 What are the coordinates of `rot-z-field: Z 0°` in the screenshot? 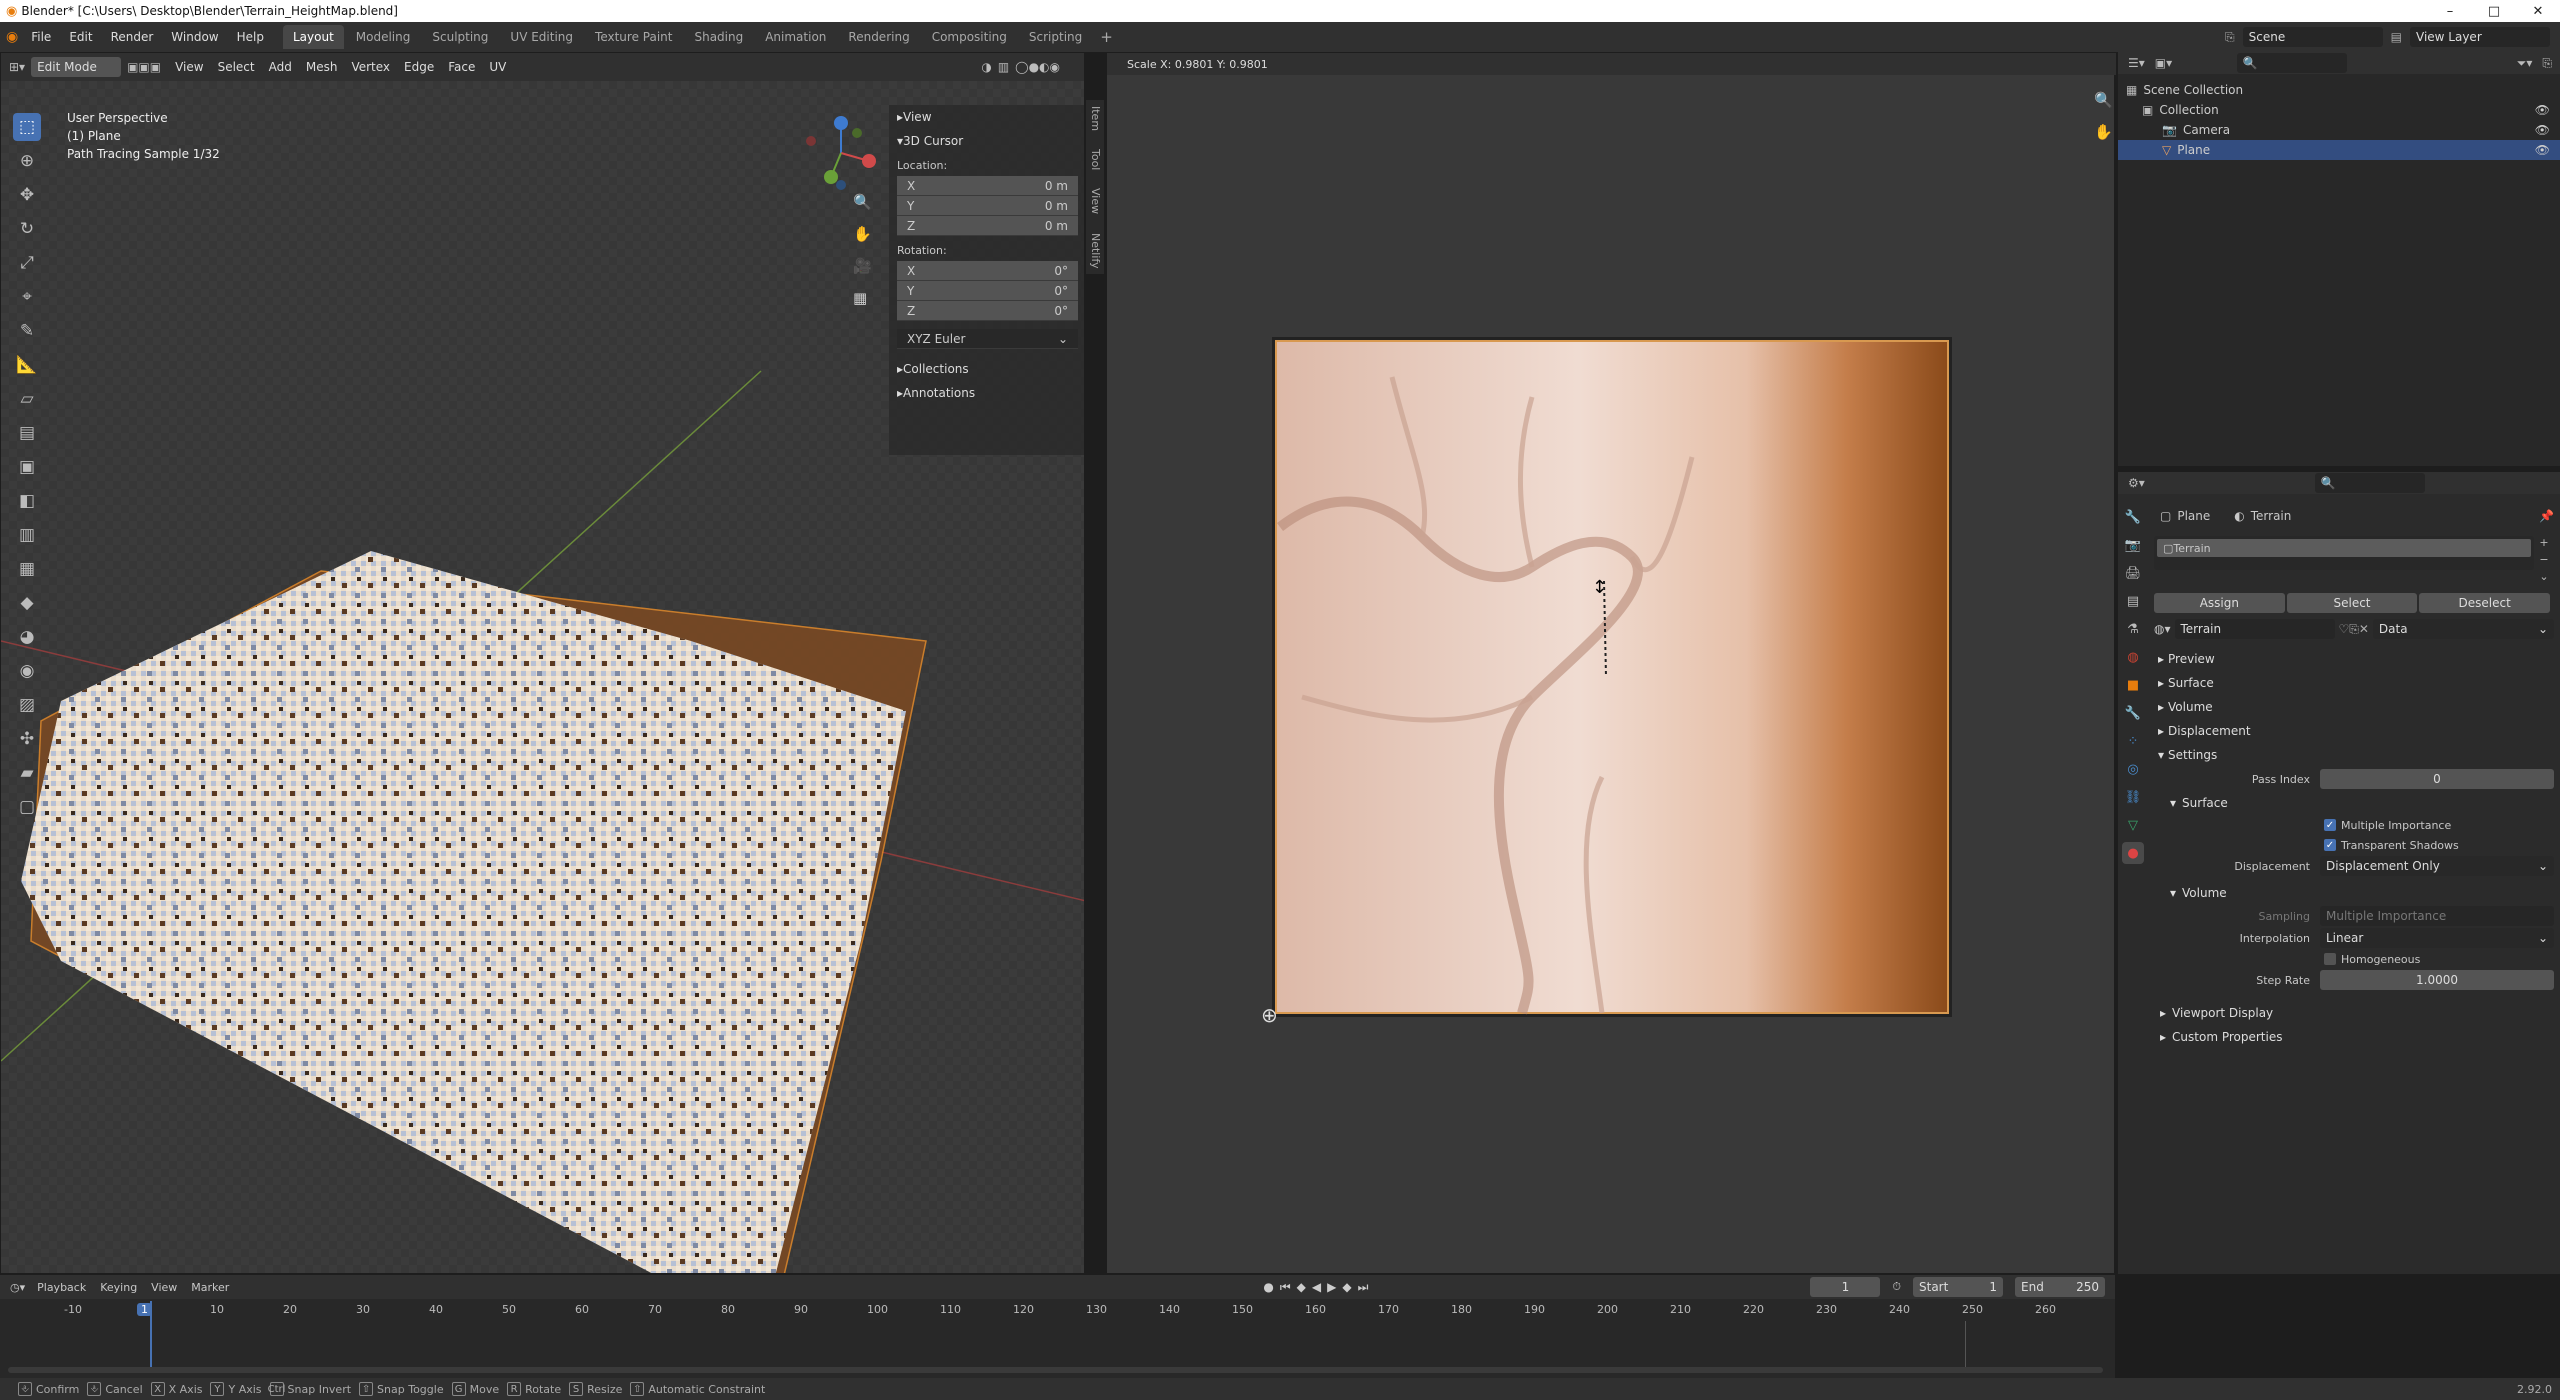 It's located at (987, 311).